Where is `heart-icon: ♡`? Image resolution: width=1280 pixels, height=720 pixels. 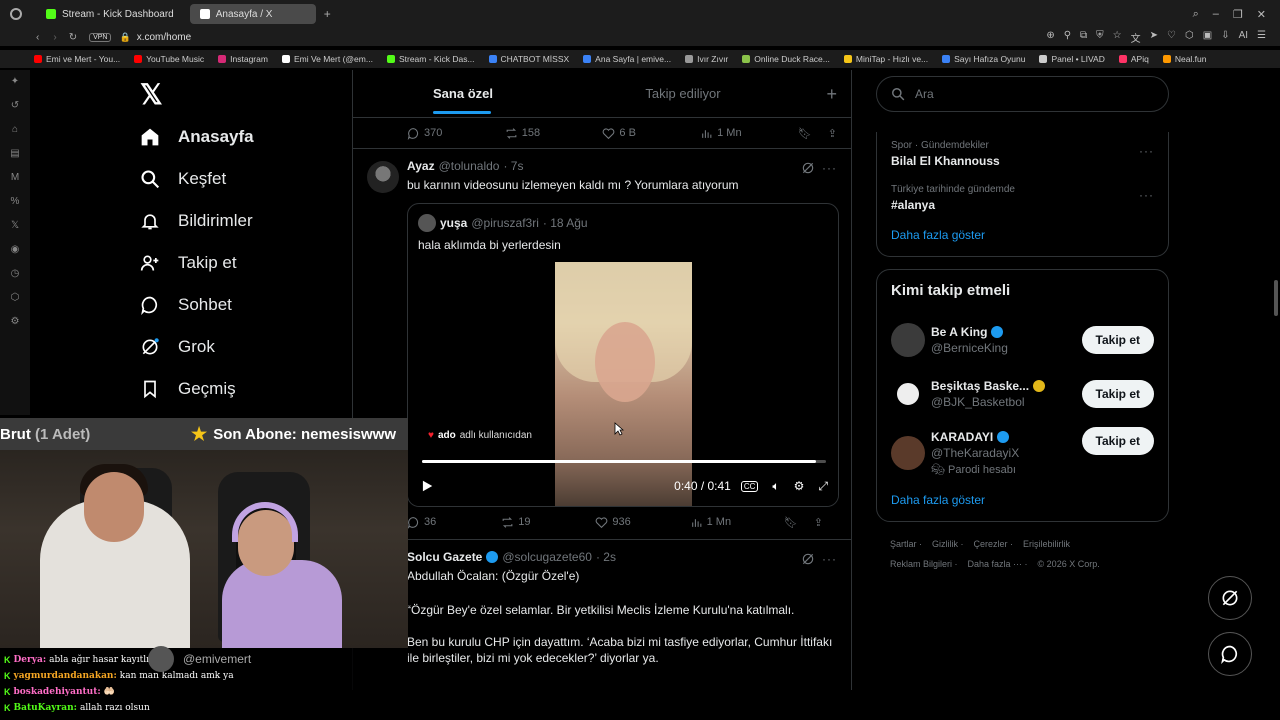 heart-icon: ♡ is located at coordinates (1171, 37).